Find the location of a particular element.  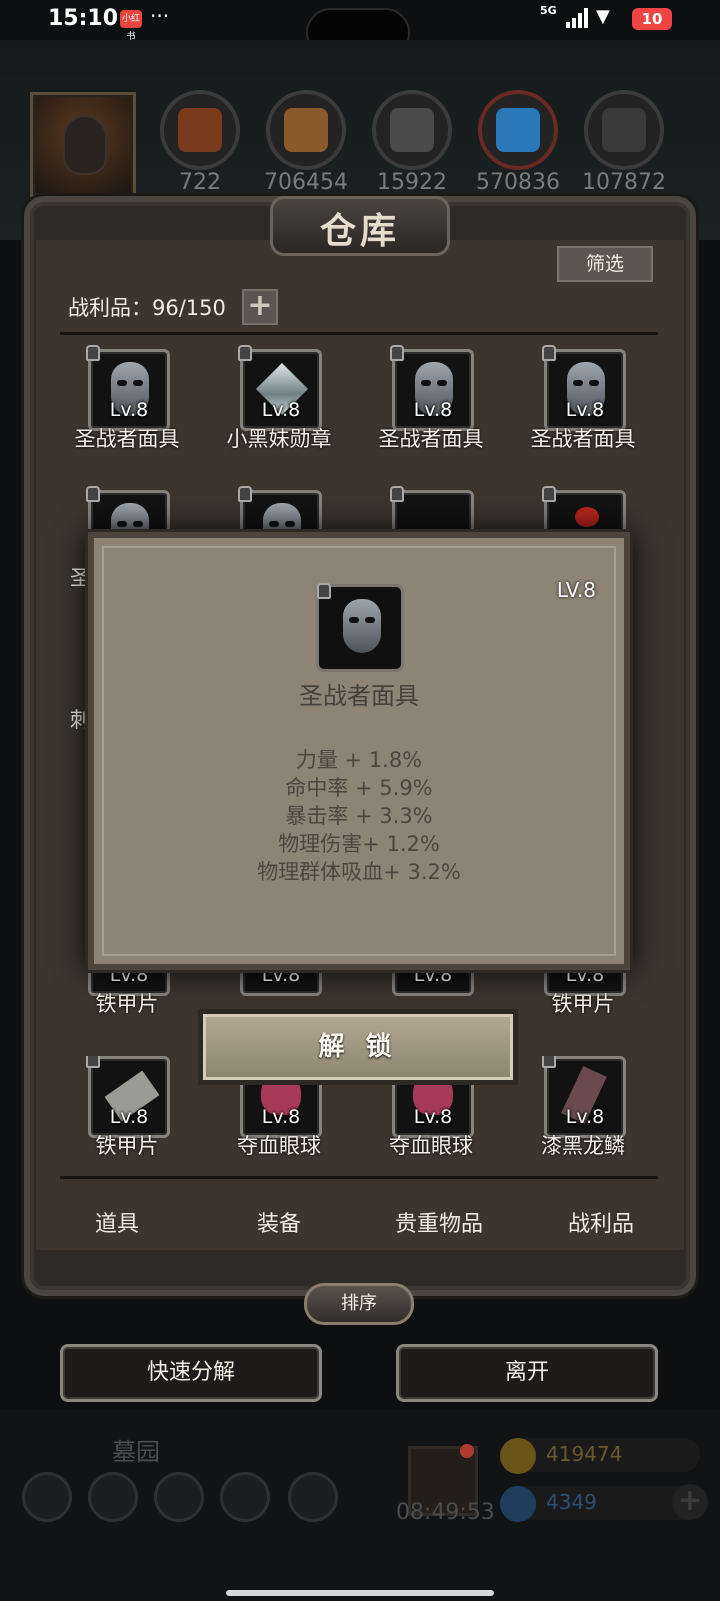

tab-items: 道具 is located at coordinates (117, 1222).